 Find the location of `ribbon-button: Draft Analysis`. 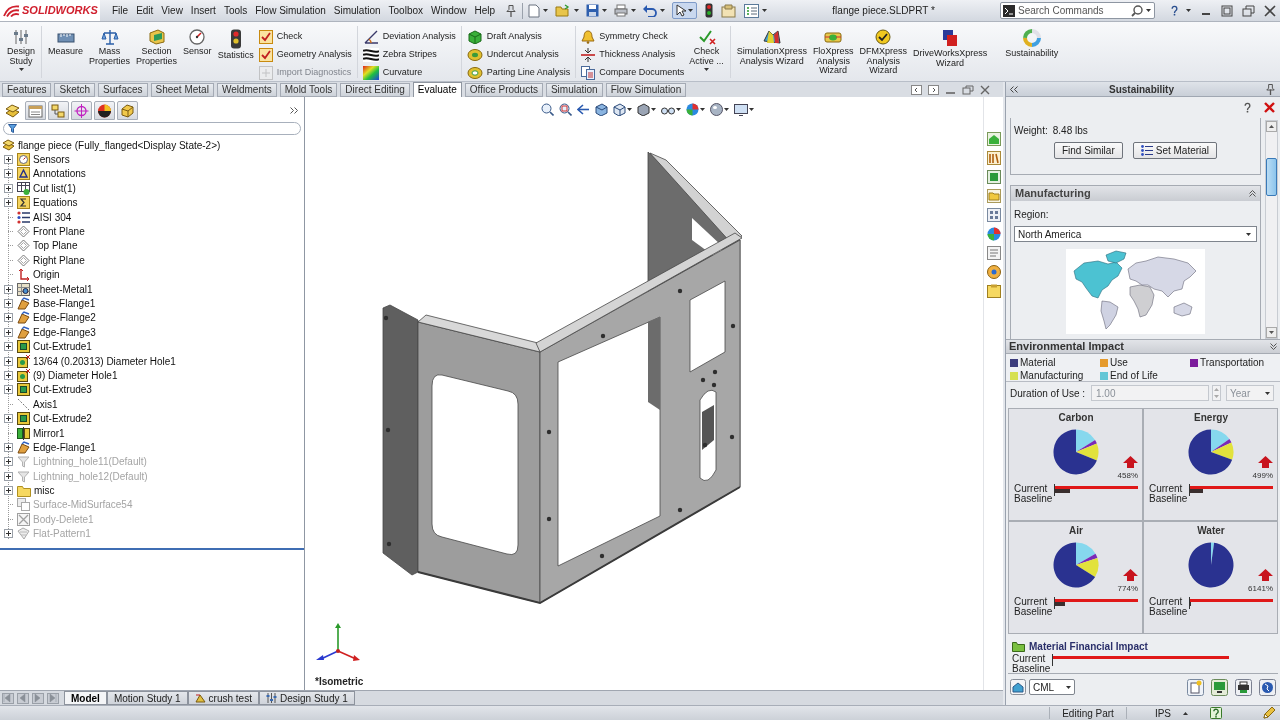

ribbon-button: Draft Analysis is located at coordinates (518, 37).